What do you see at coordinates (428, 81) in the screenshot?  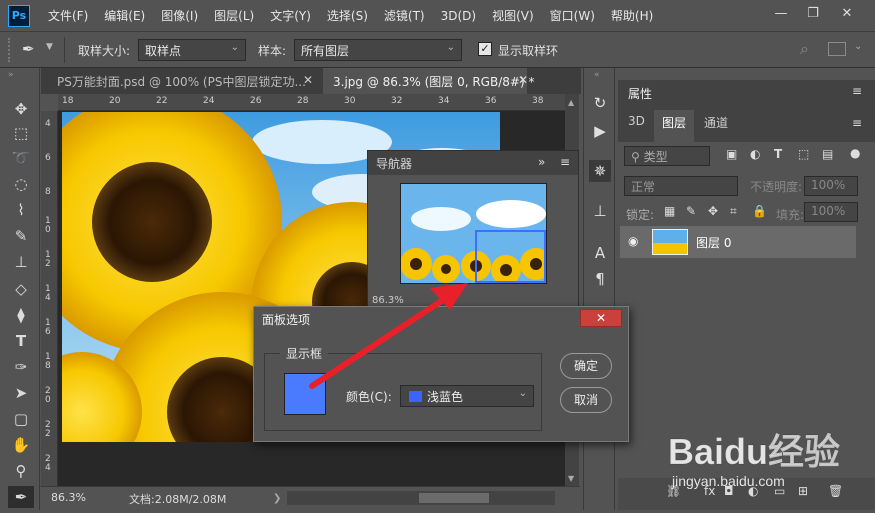 I see `tab-jpg-document: 3.jpg @ 86.3% (图层 0, RGB/8#) *` at bounding box center [428, 81].